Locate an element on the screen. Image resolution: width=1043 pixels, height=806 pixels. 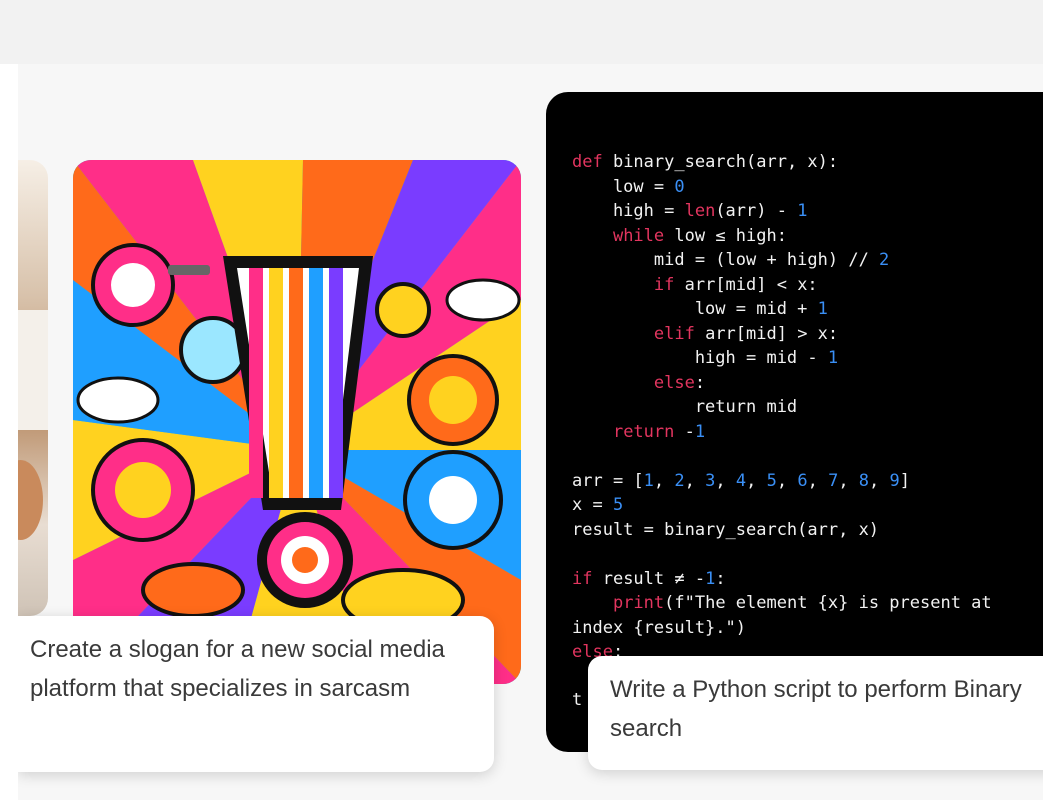
egg-image-detail is located at coordinates (30, 500).